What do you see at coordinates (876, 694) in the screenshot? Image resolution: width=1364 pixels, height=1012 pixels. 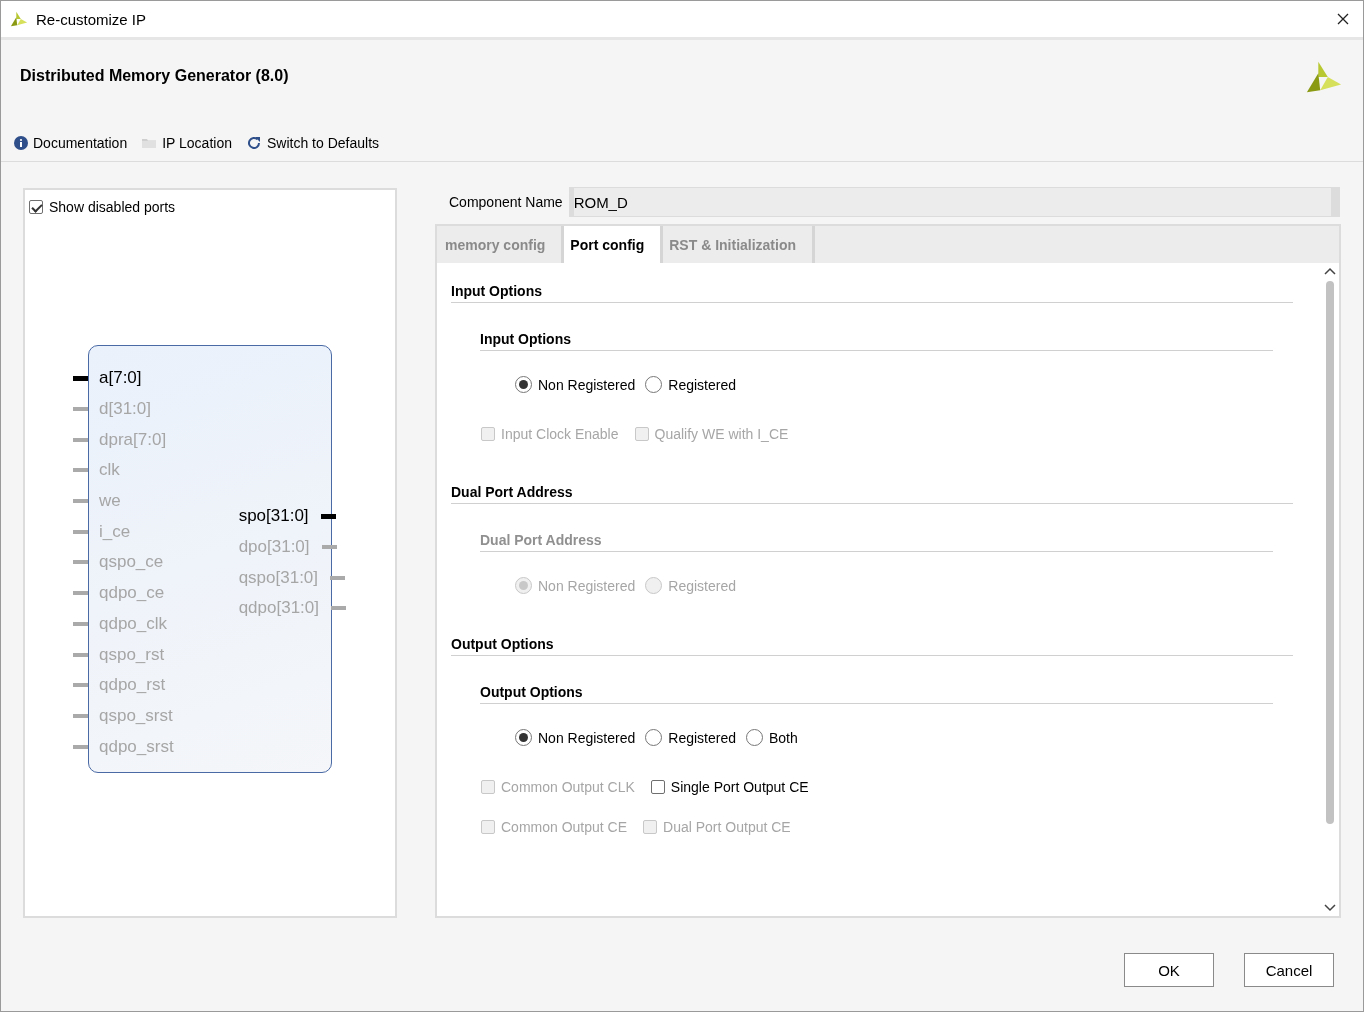 I see `group-heading: Output Options` at bounding box center [876, 694].